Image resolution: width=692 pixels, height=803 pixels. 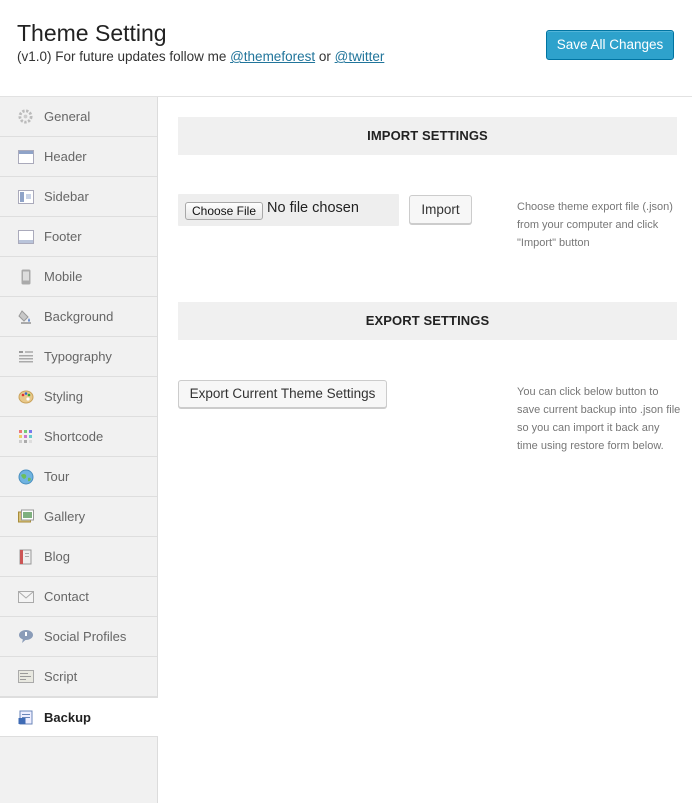 I want to click on import-button: Import, so click(x=440, y=209).